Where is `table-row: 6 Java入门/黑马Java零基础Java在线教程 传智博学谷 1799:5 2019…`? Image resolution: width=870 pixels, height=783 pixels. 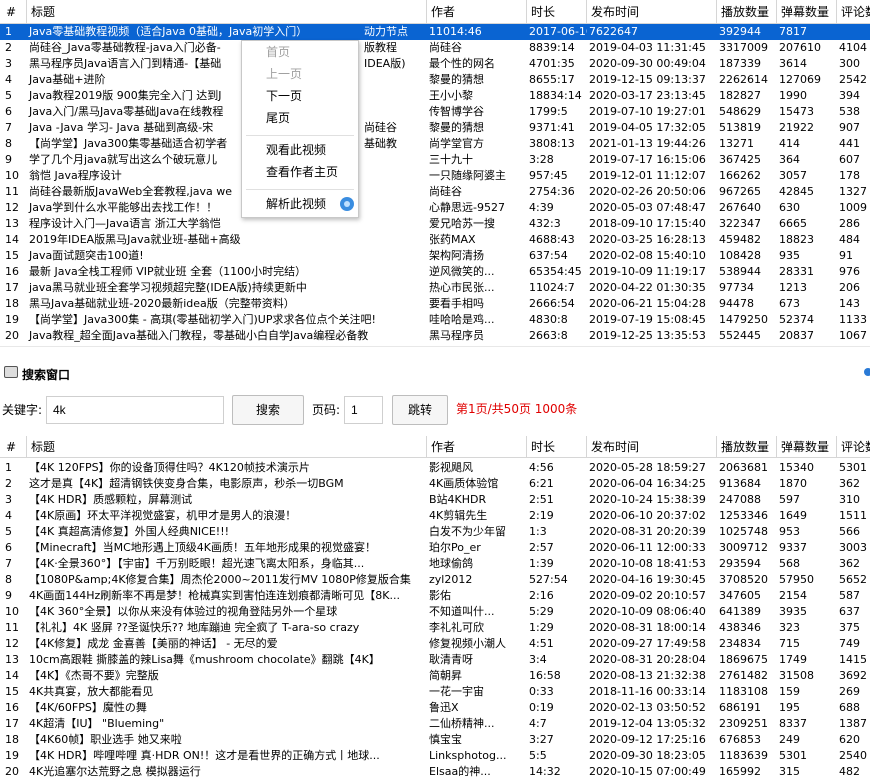
table-row: 6 Java入门/黑马Java零基础Java在线教程 传智博学谷 1799:5 2019… is located at coordinates (435, 112).